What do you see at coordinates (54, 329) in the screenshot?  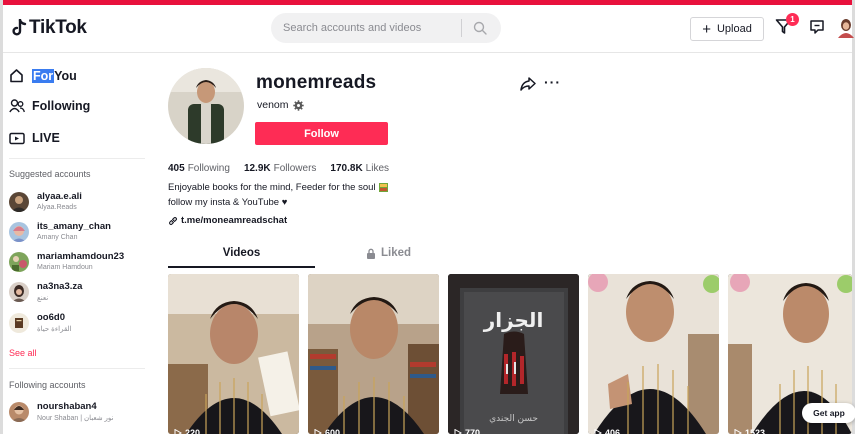 I see `account-display-name: القراءة حياة` at bounding box center [54, 329].